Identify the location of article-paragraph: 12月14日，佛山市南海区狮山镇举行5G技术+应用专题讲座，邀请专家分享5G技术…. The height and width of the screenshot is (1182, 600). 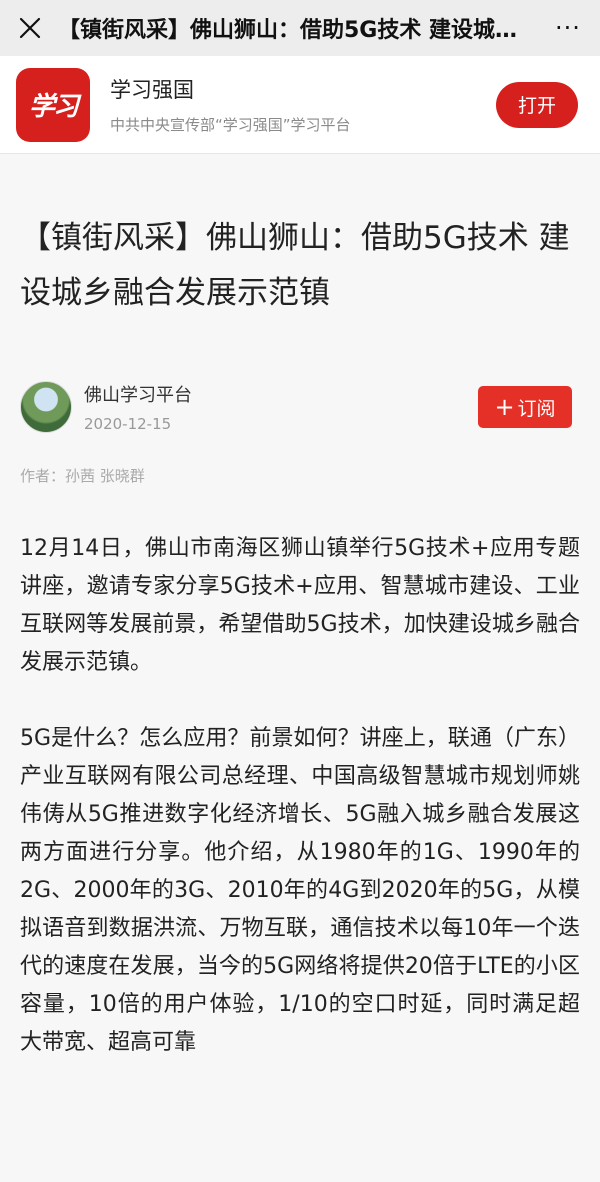
(300, 605).